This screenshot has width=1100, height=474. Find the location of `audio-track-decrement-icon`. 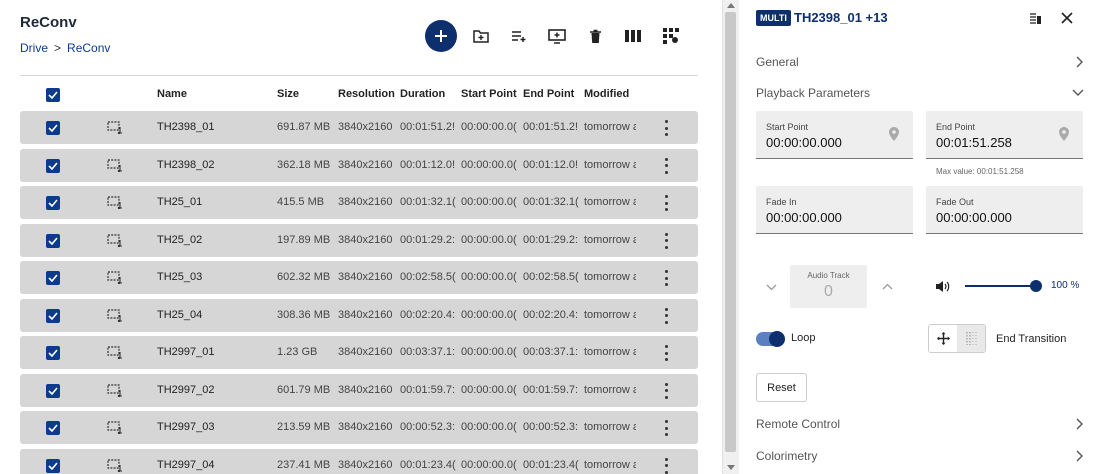

audio-track-decrement-icon is located at coordinates (771, 287).